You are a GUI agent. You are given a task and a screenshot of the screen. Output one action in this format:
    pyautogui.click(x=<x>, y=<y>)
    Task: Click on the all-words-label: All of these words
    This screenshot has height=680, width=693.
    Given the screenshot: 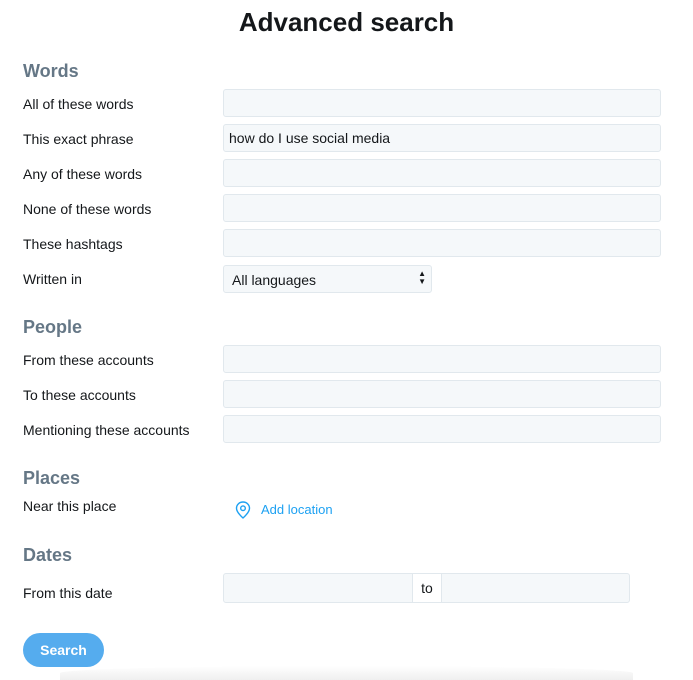 What is the action you would take?
    pyautogui.click(x=78, y=104)
    